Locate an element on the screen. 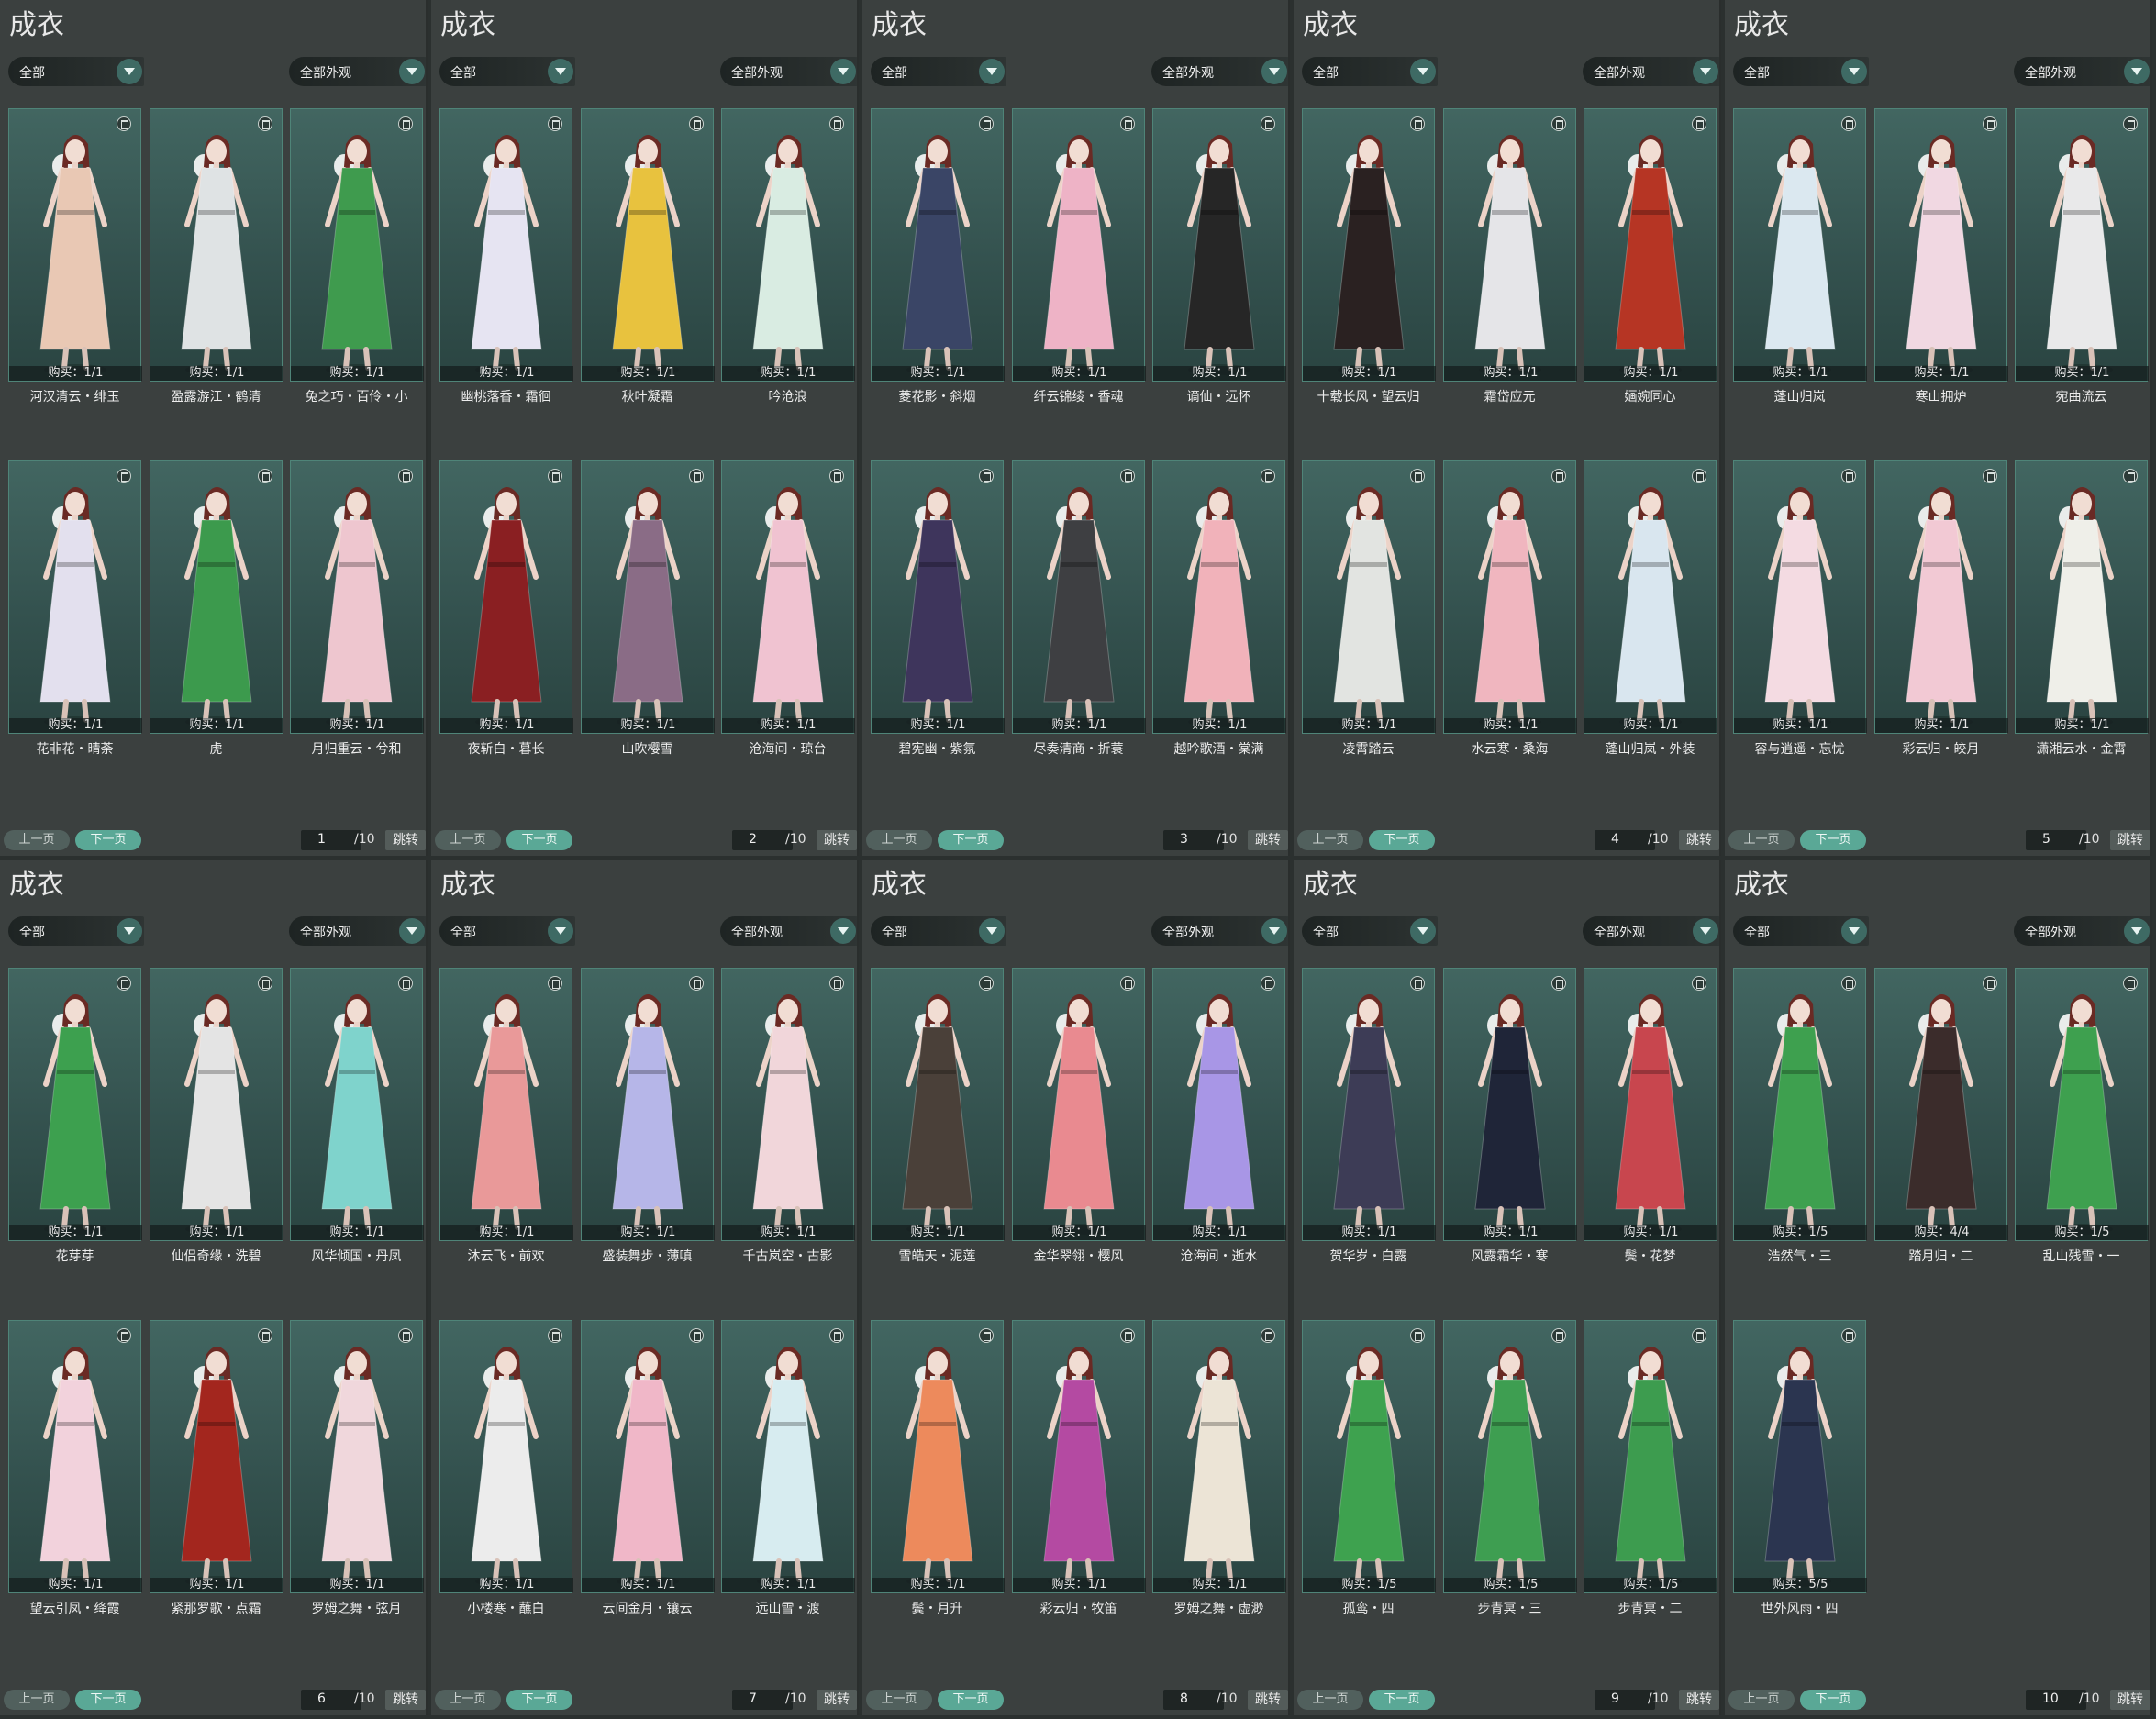 The image size is (2156, 1719). page-number-input: 8/10 is located at coordinates (1200, 1700).